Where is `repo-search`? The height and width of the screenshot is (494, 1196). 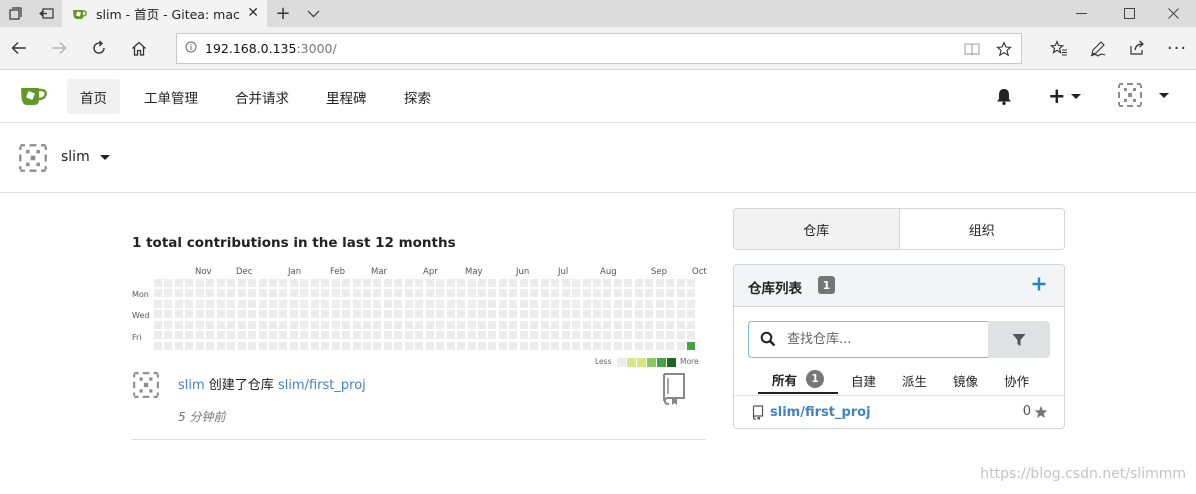
repo-search is located at coordinates (899, 339).